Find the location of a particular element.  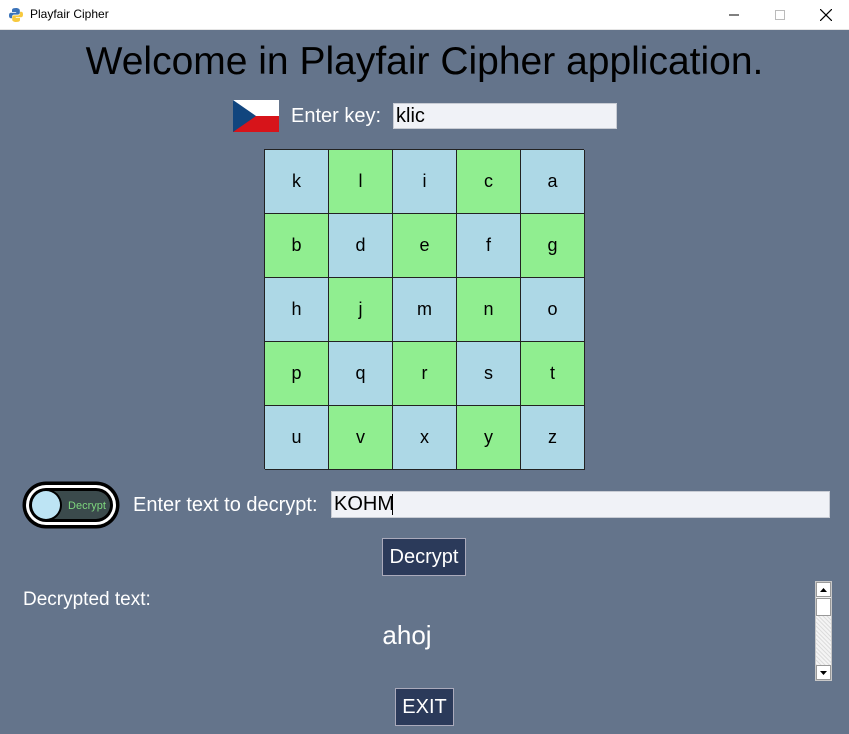

grid-cell: n is located at coordinates (489, 310).